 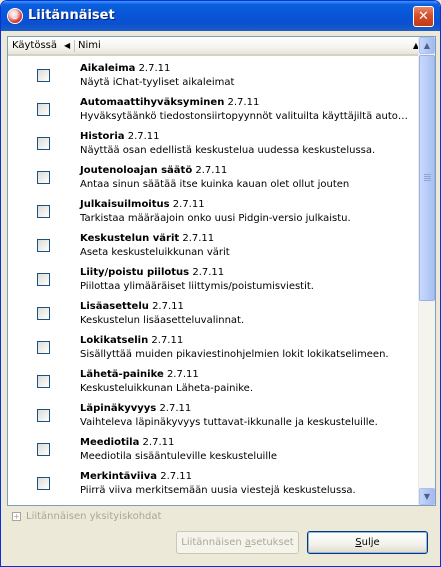 I want to click on plugin-name: Meediotila 2.7.11, so click(x=127, y=442).